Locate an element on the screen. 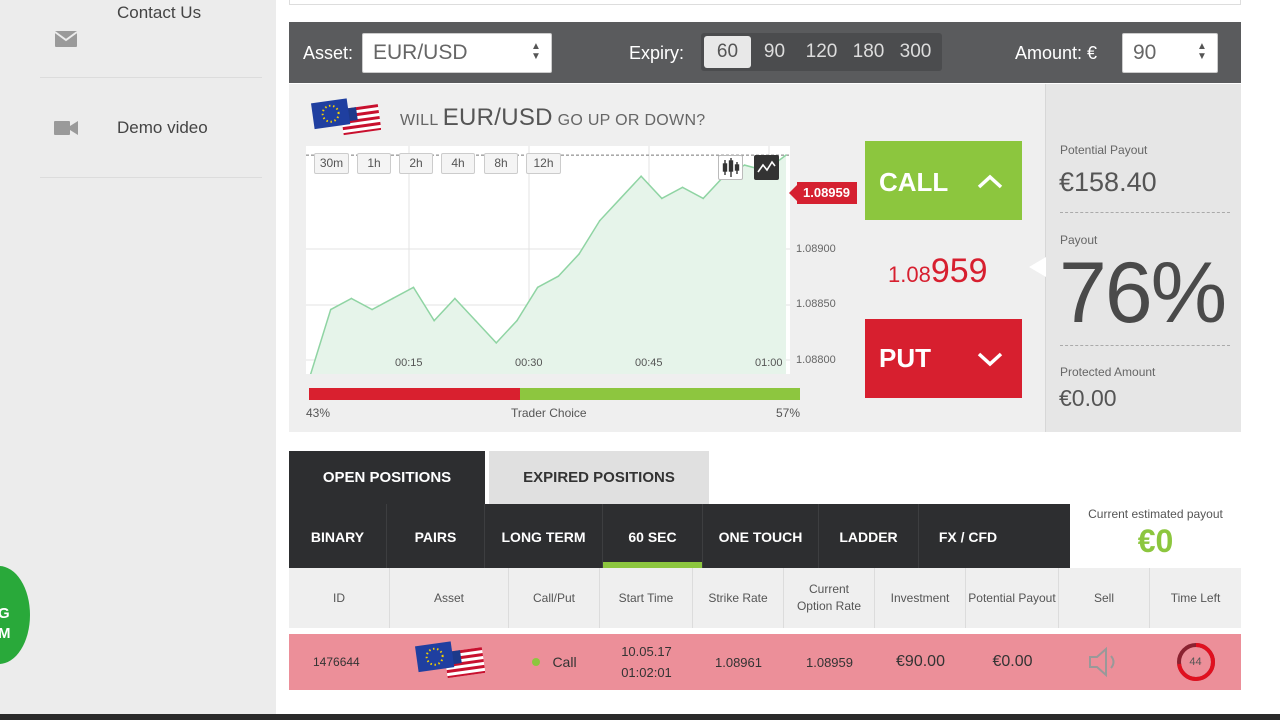  chat-badge: G M is located at coordinates (15, 615).